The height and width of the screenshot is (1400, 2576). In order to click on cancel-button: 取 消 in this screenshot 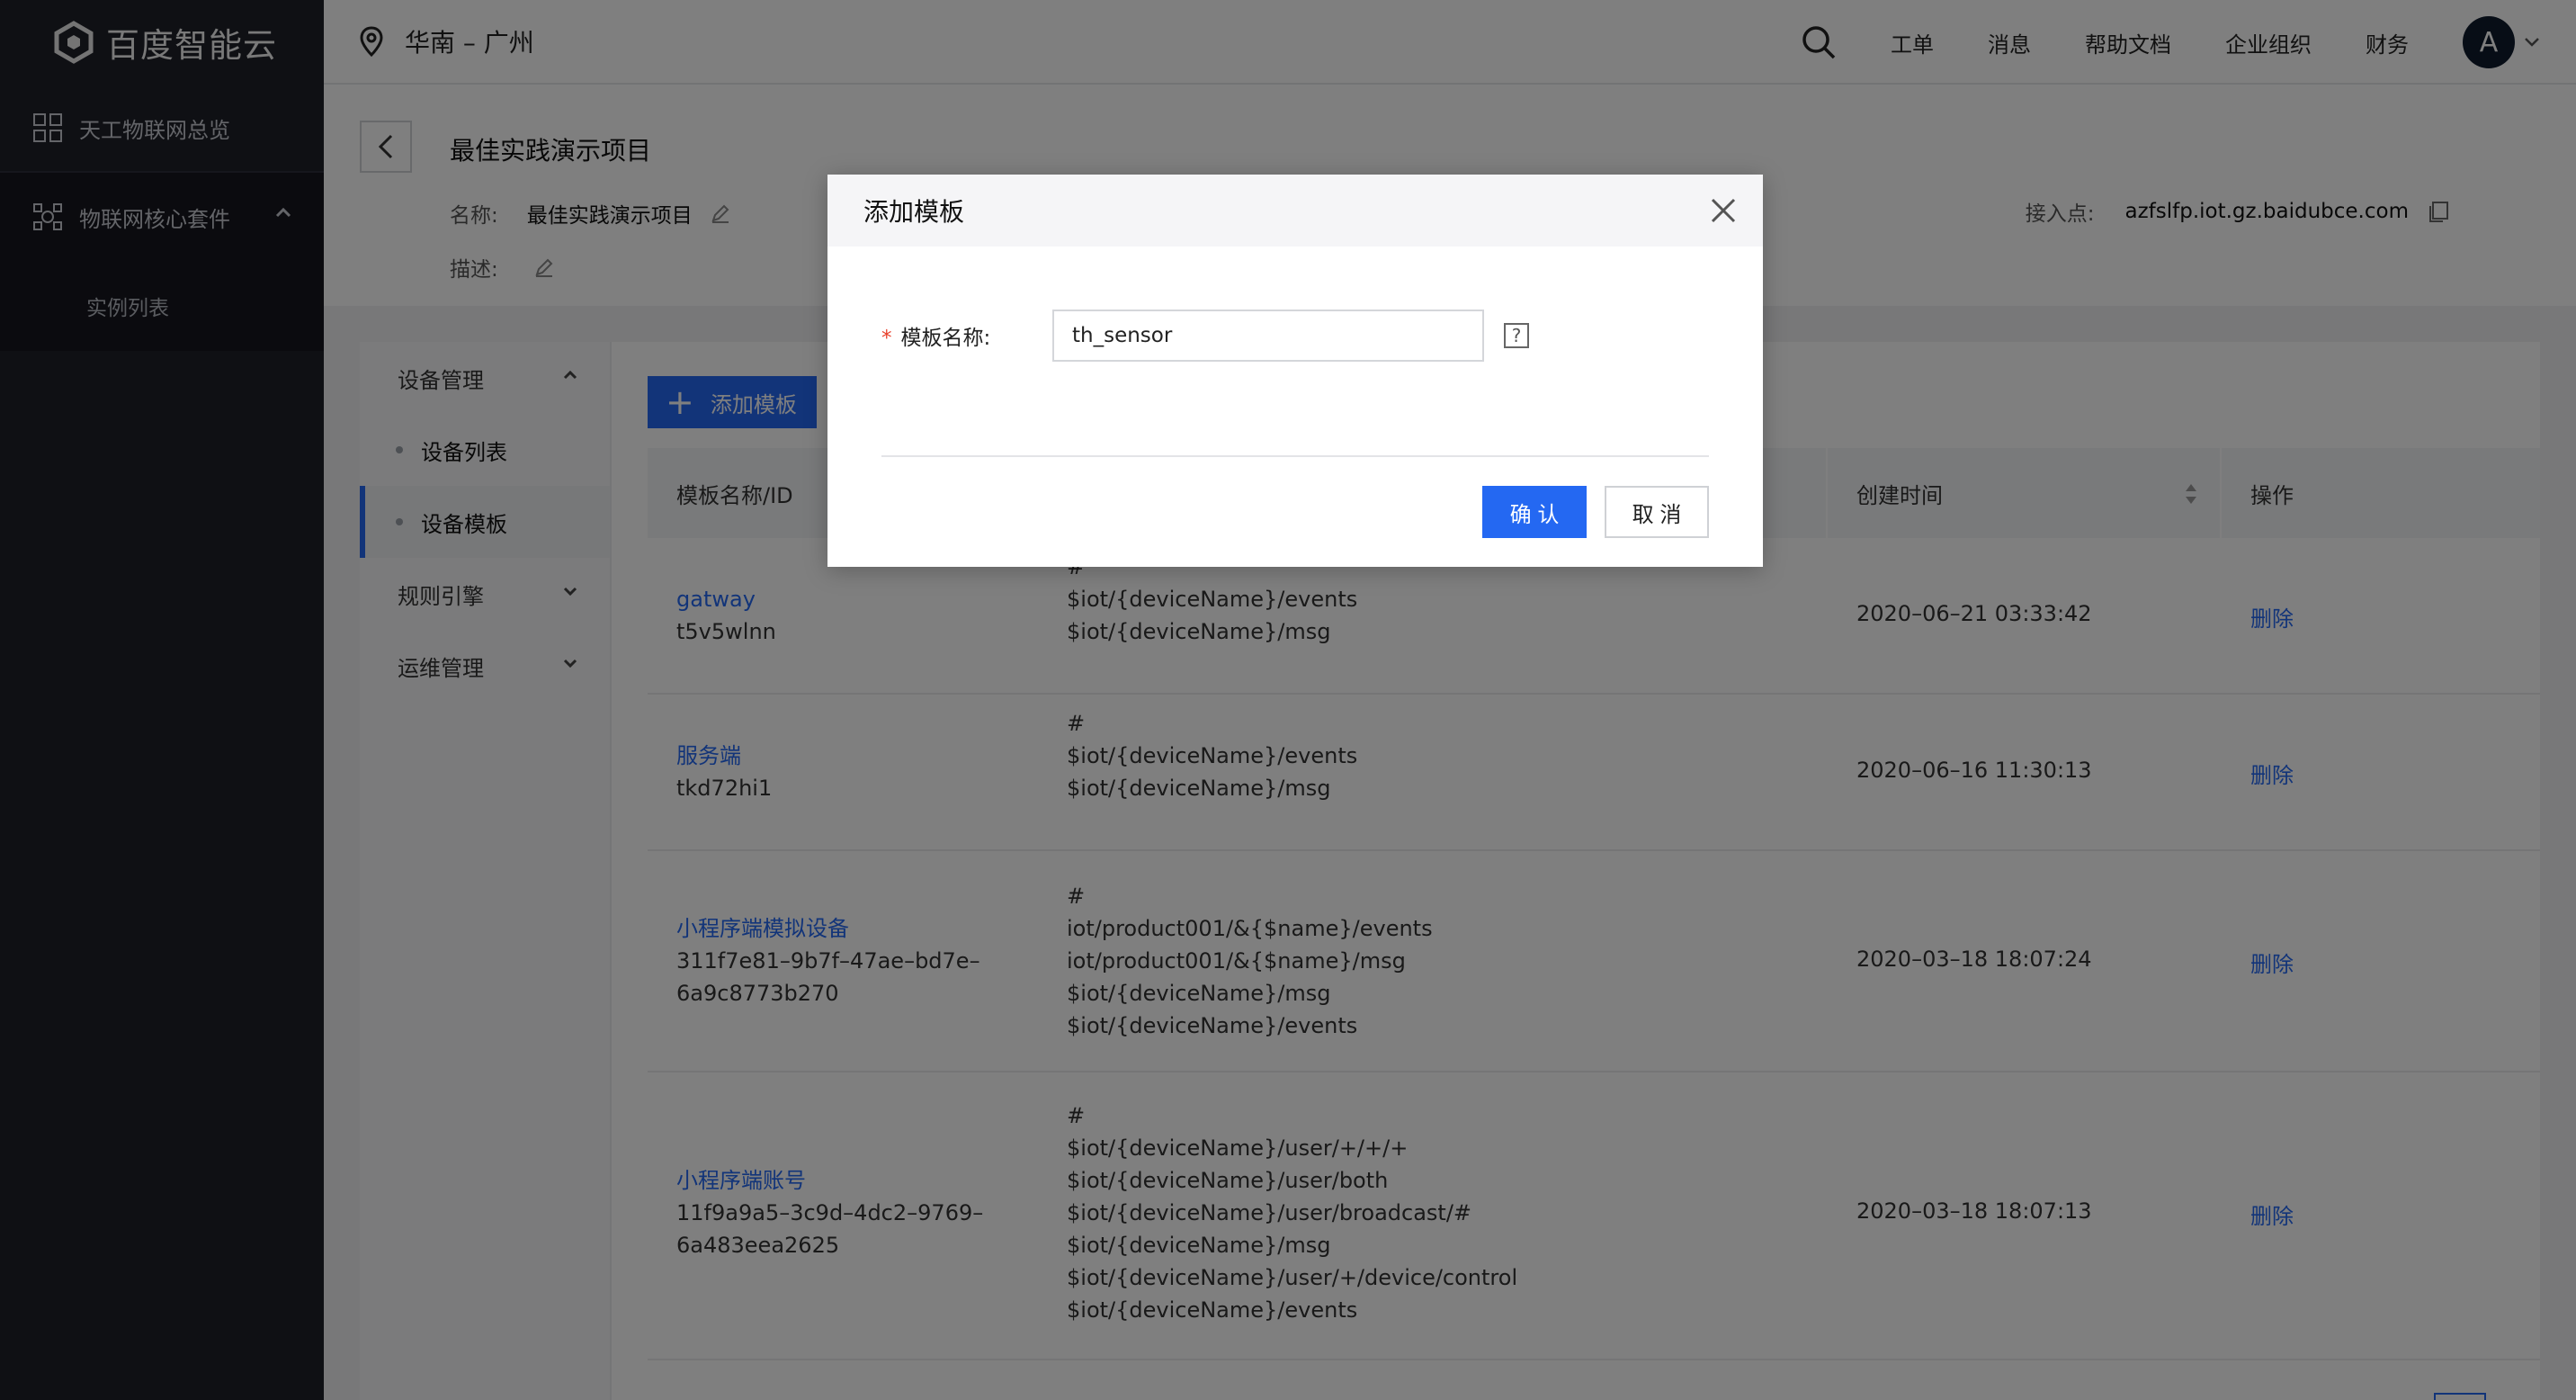, I will do `click(1657, 512)`.